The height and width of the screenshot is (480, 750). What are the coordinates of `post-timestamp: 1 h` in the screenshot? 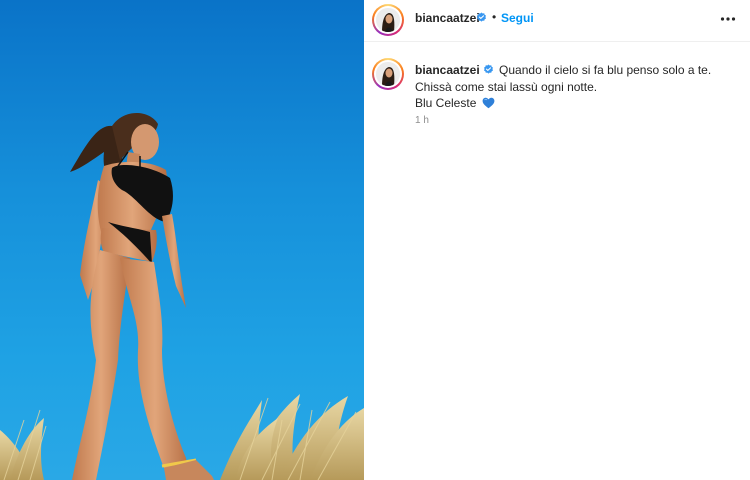 It's located at (422, 120).